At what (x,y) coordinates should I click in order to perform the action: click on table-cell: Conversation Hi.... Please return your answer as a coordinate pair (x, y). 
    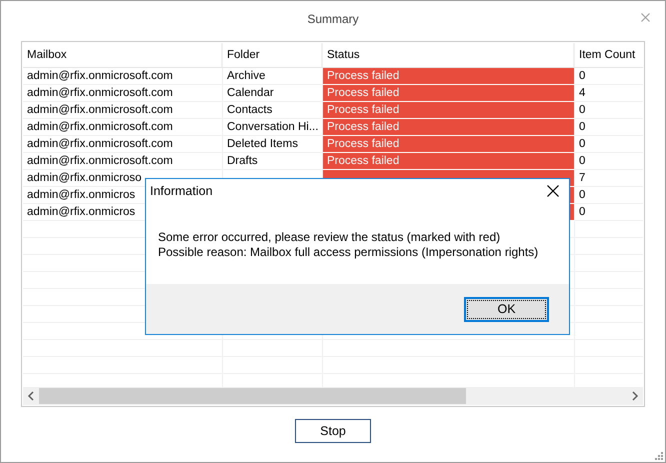
    Looking at the image, I should click on (272, 127).